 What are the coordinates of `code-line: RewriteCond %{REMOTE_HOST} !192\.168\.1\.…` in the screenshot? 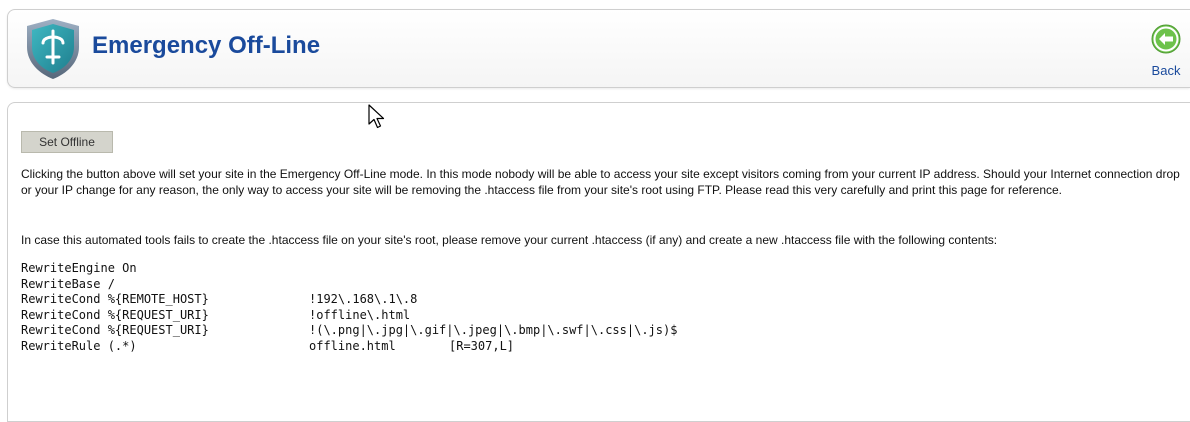 It's located at (349, 300).